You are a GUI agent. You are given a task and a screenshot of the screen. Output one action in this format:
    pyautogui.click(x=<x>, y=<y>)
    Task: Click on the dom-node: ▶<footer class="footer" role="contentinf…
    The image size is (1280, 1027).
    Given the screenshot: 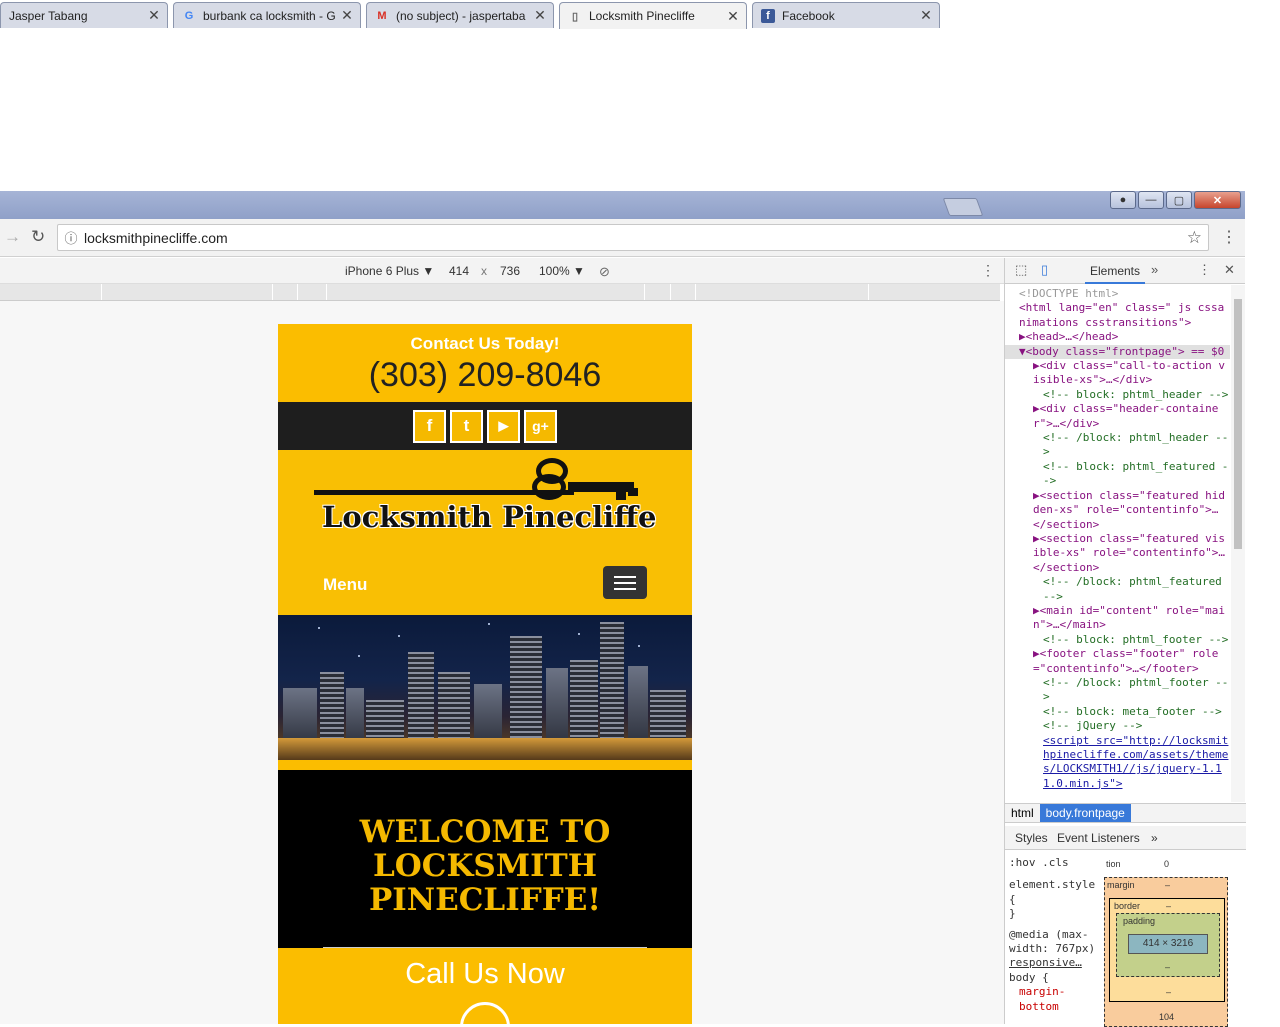 What is the action you would take?
    pyautogui.click(x=1117, y=661)
    